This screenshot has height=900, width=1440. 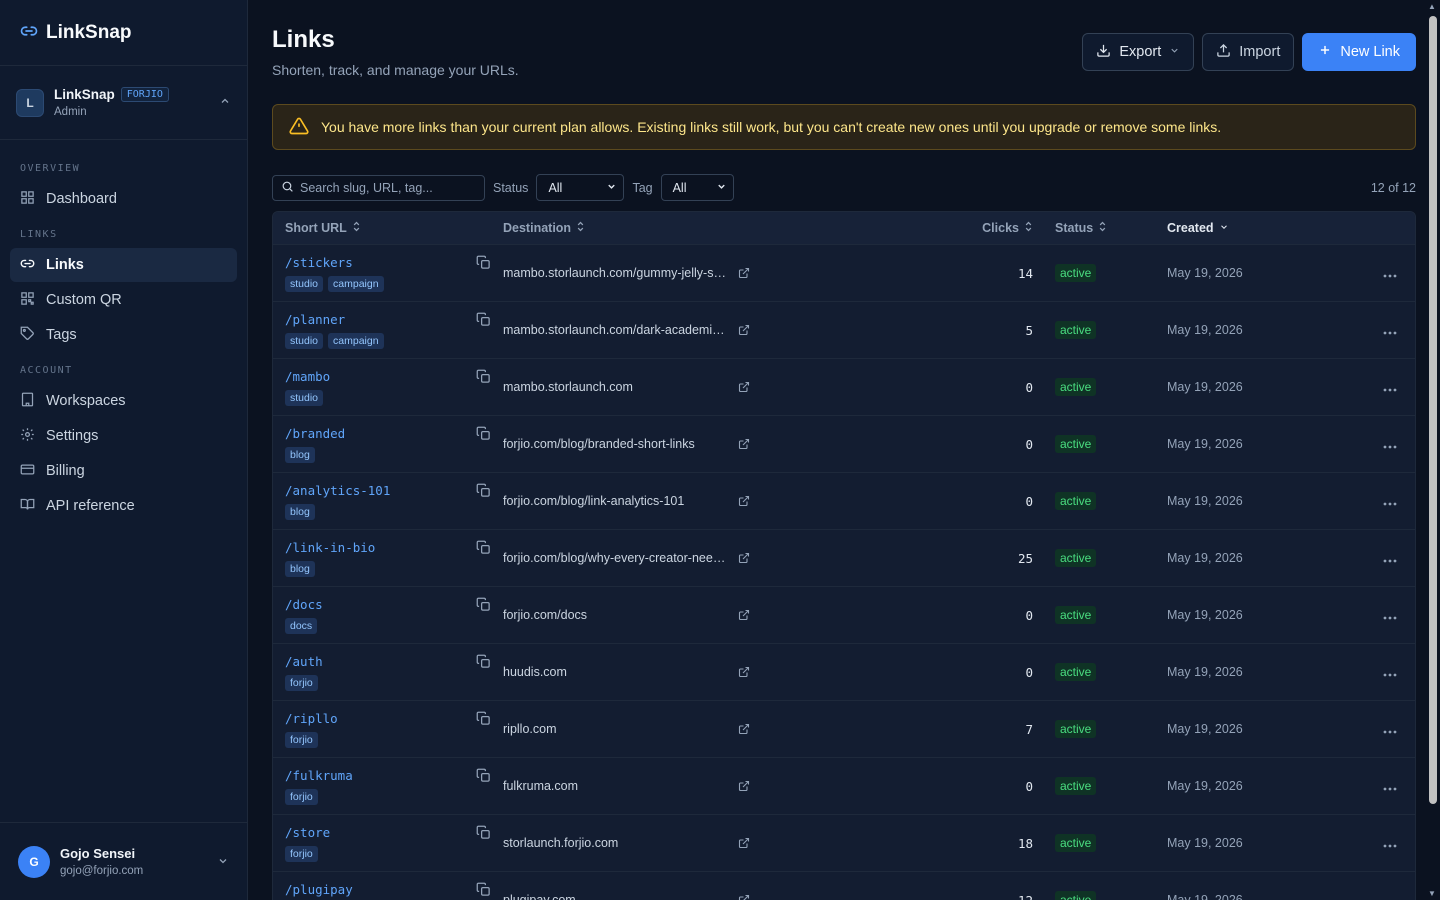 I want to click on short-url-link: /ripllo, so click(x=311, y=718).